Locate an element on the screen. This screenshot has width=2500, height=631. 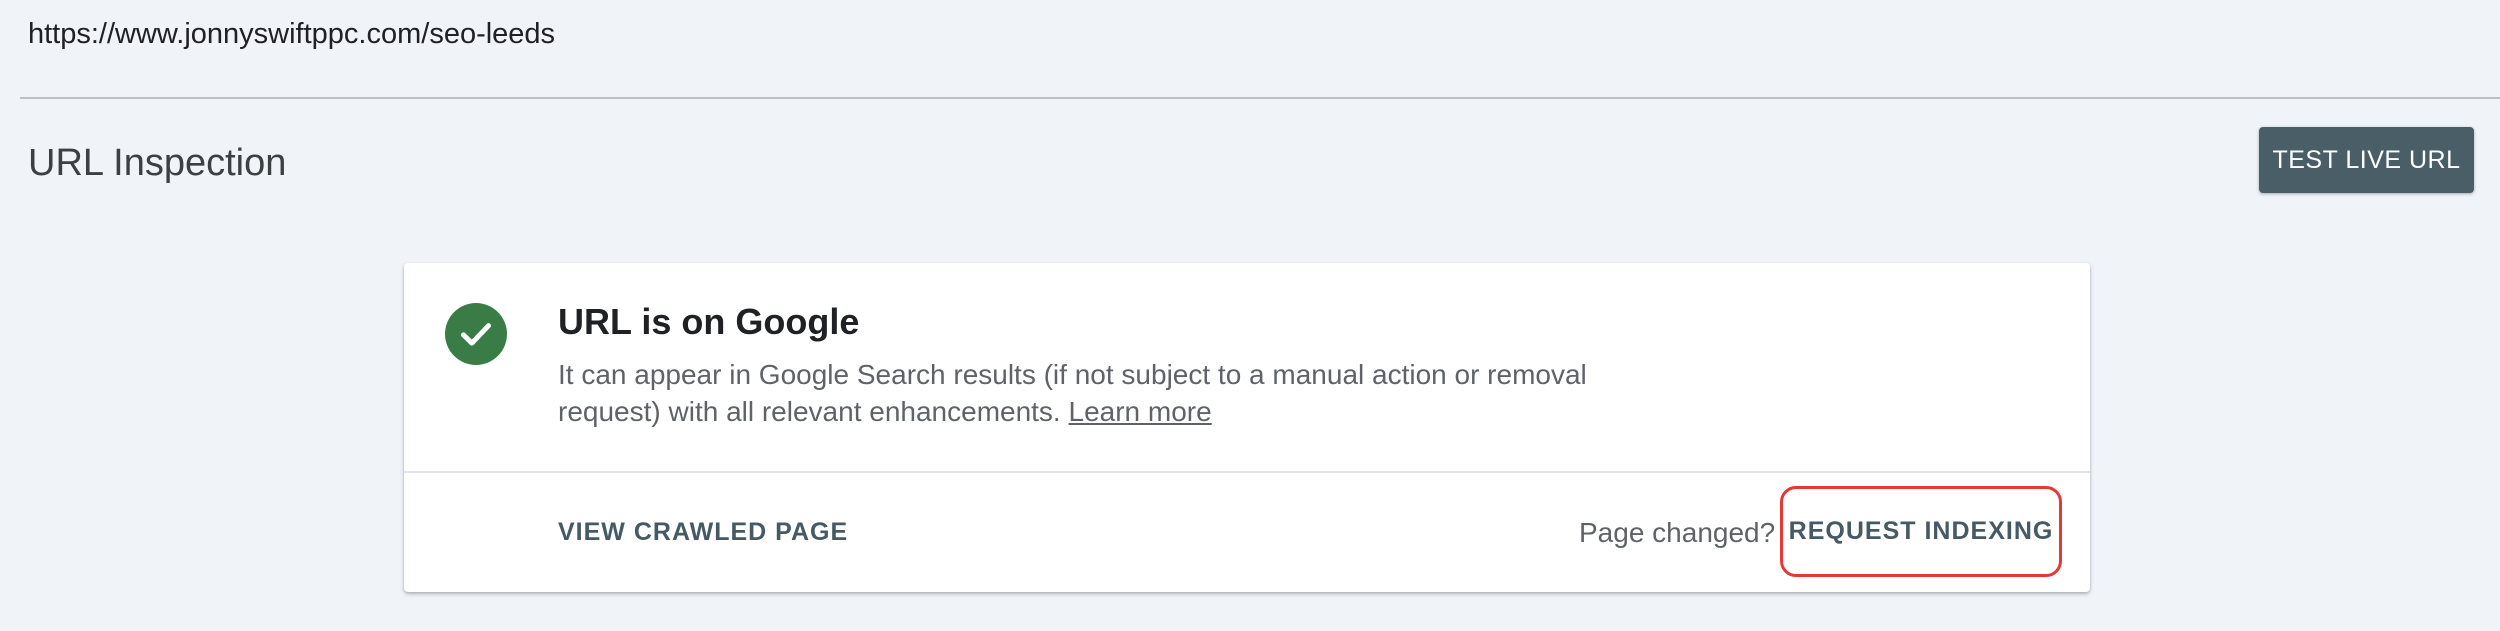
test-live-url-button: TEST LIVE URL is located at coordinates (2366, 160).